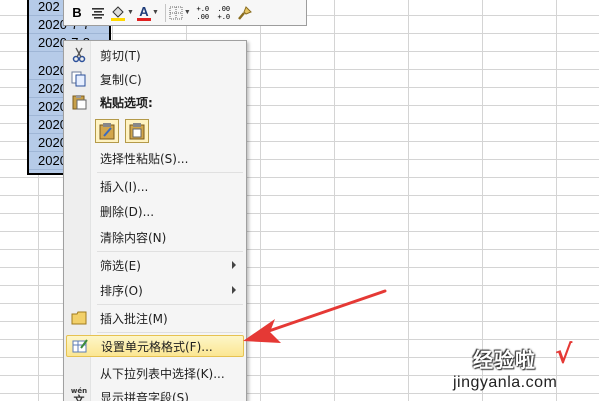  I want to click on mini-toolbar: B ▼ A ▼ ▼ +.0 .00 .00 +.0, so click(185, 13).